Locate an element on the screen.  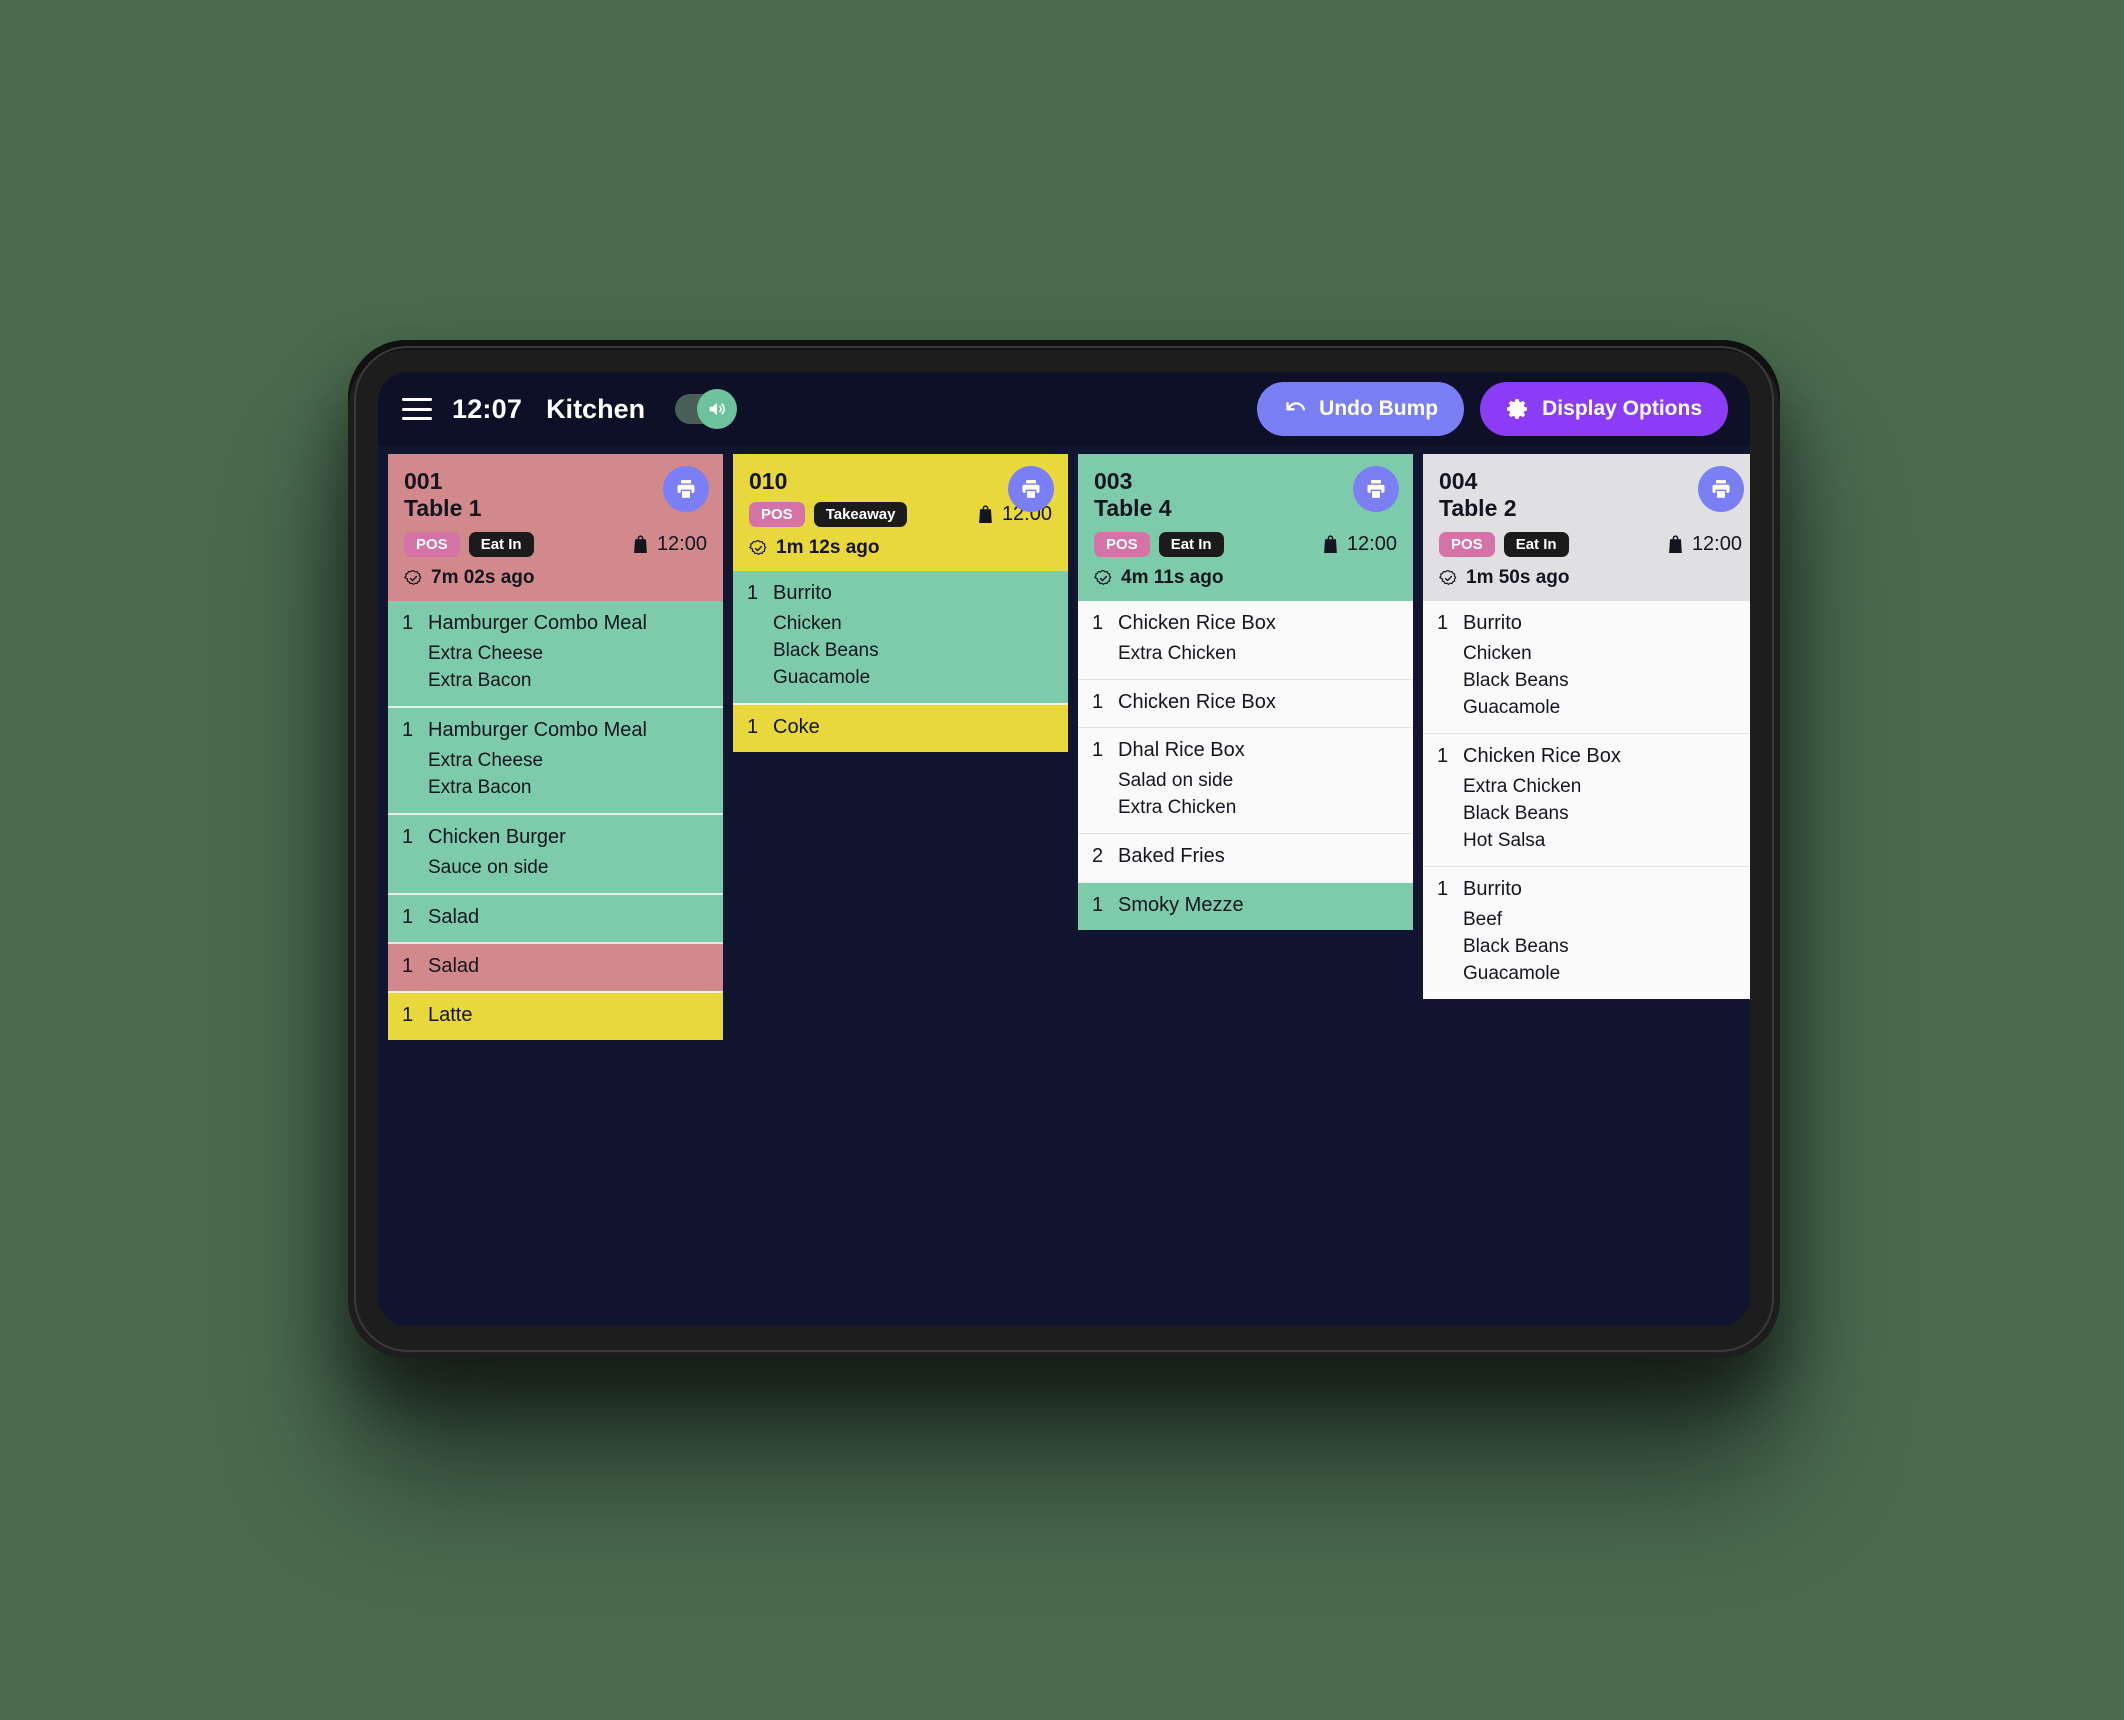
order-item: 1 Burrito Beef Black Beans Guacamole is located at coordinates (1586, 933).